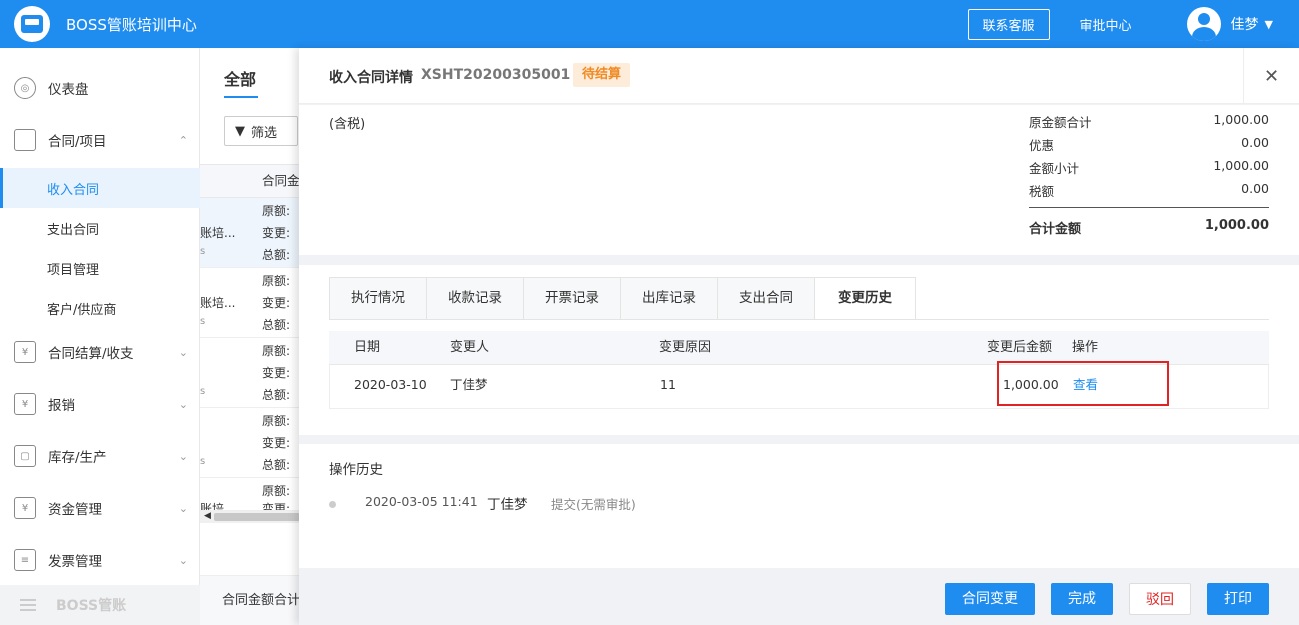 Image resolution: width=1299 pixels, height=625 pixels. What do you see at coordinates (347, 124) in the screenshot?
I see `tax-note: (含税)` at bounding box center [347, 124].